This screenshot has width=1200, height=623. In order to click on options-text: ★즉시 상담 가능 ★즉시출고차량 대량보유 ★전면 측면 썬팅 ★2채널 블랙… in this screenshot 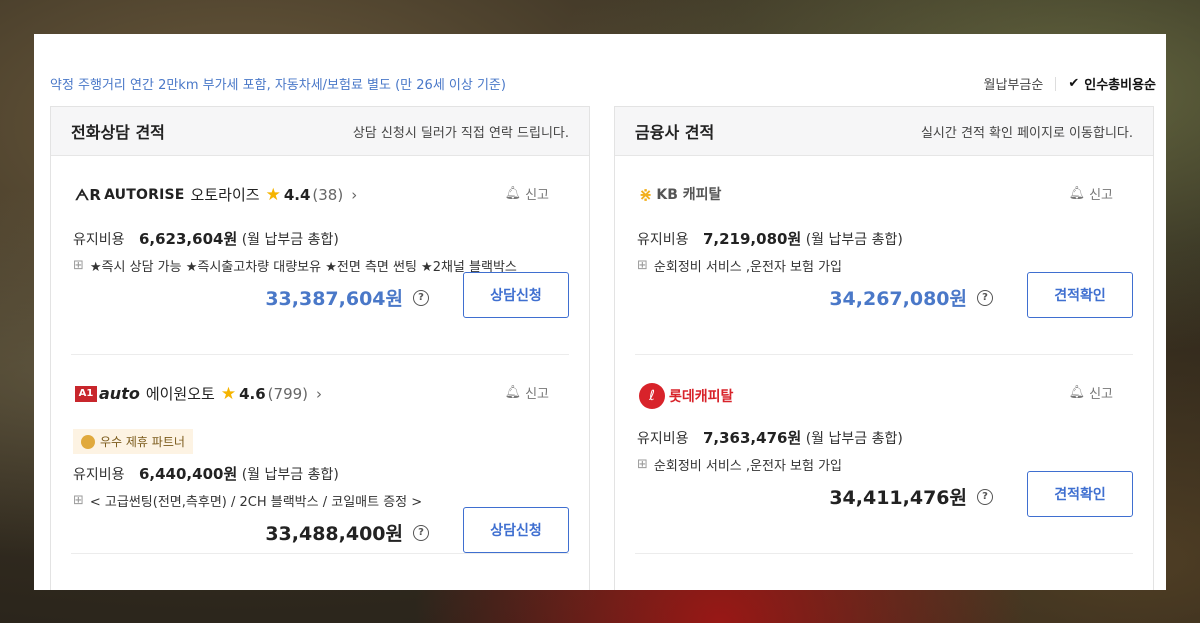, I will do `click(303, 267)`.